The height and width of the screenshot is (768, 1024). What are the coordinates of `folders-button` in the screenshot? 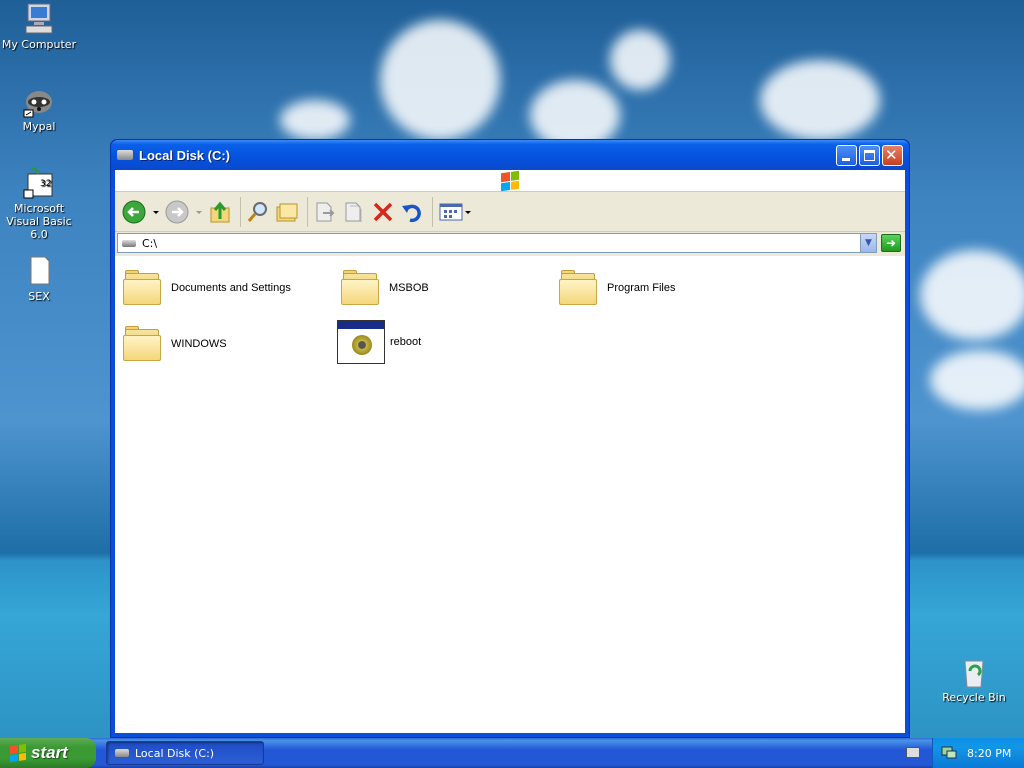 It's located at (287, 212).